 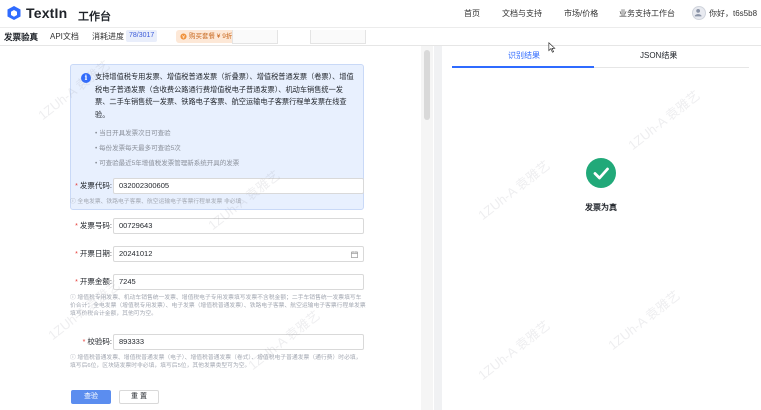 I want to click on avatar, so click(x=699, y=13).